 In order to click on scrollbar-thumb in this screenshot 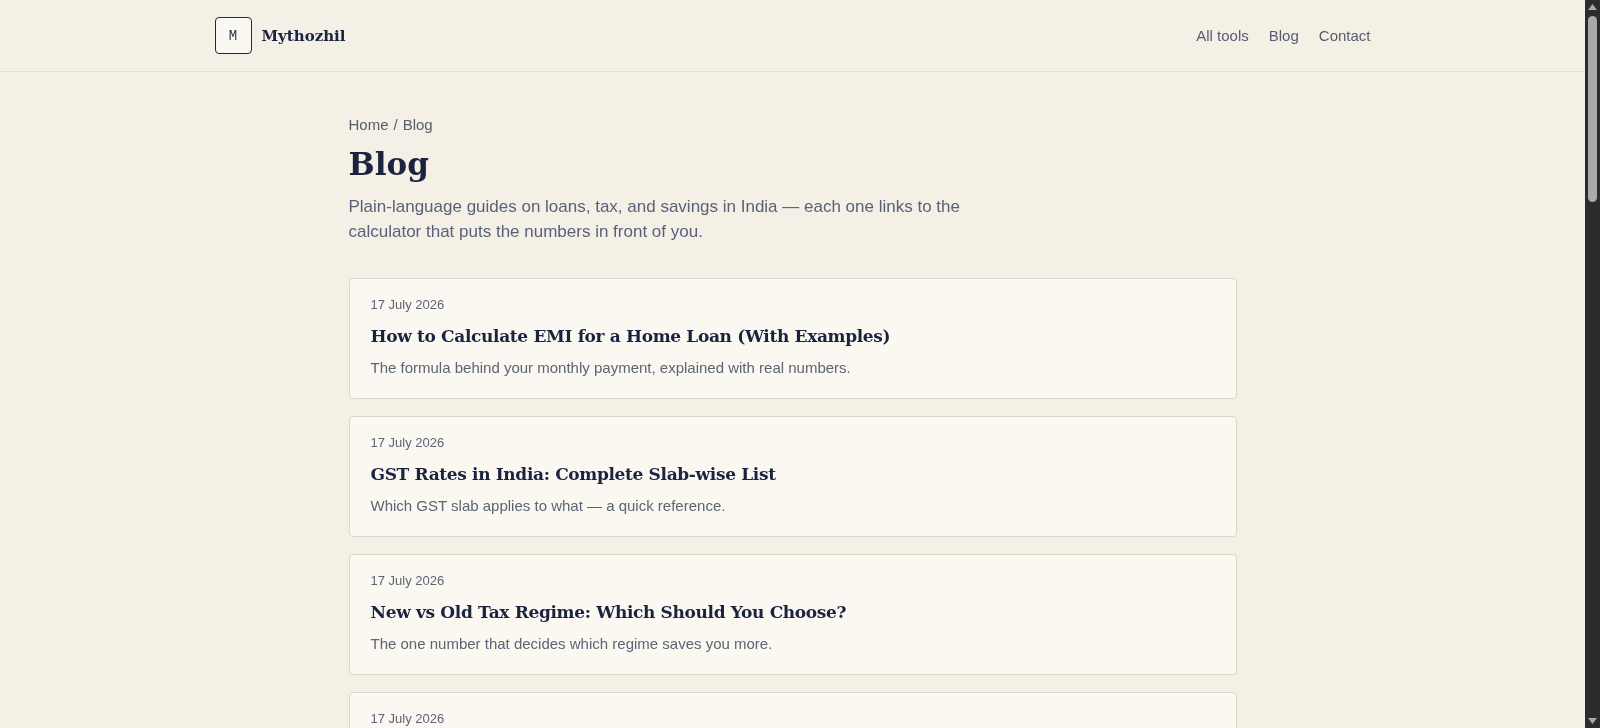, I will do `click(1592, 109)`.